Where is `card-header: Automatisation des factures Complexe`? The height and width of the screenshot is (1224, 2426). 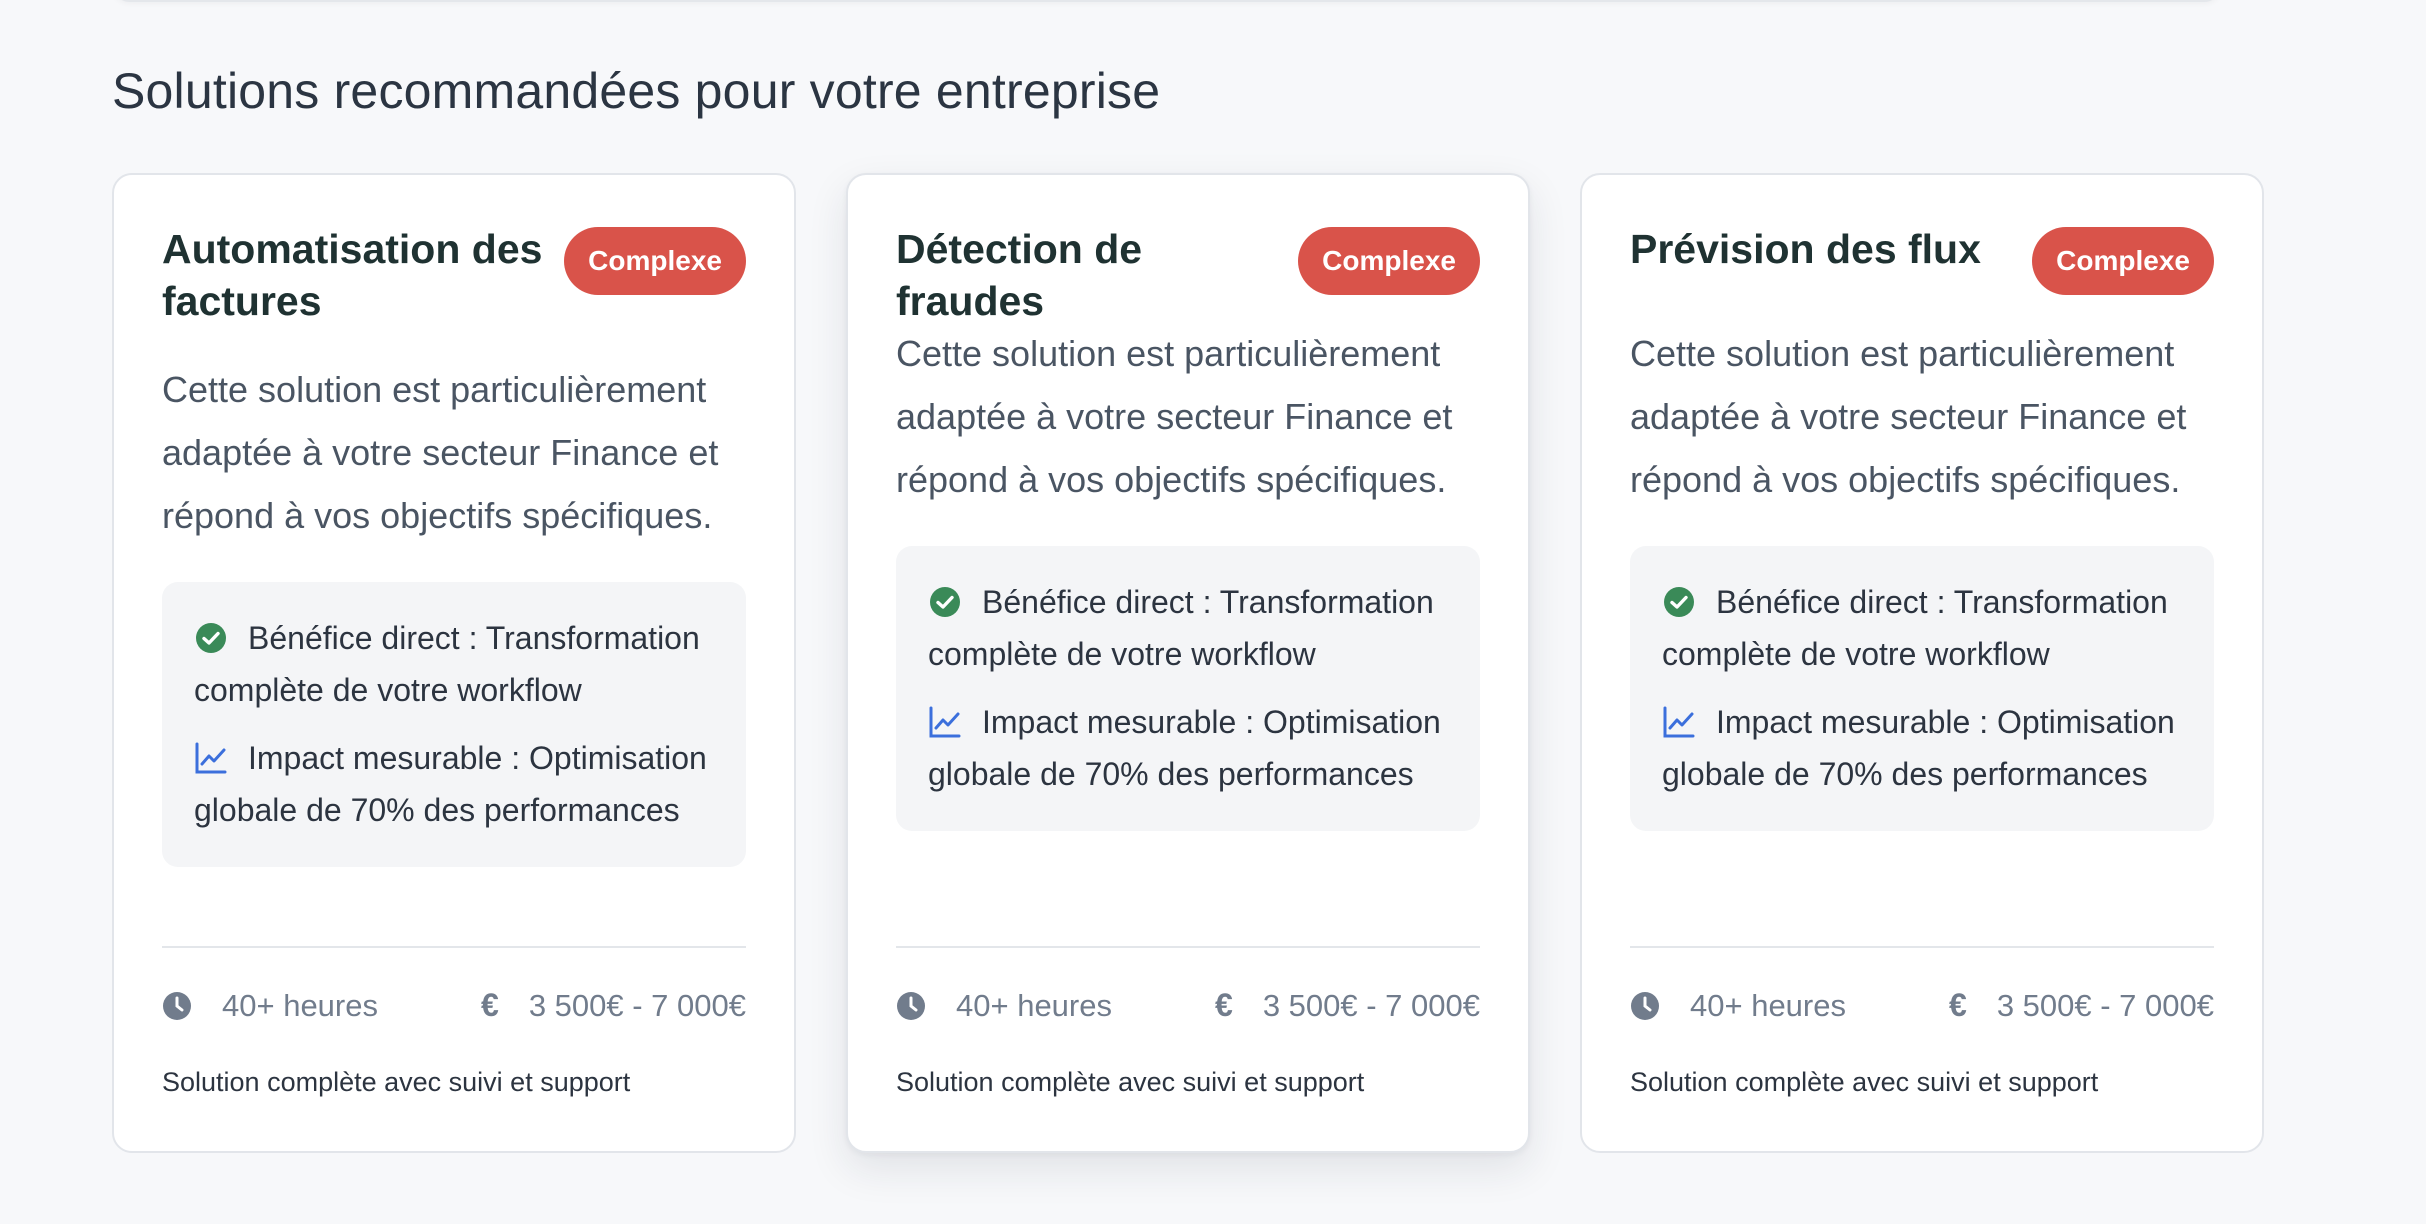
card-header: Automatisation des factures Complexe is located at coordinates (454, 275).